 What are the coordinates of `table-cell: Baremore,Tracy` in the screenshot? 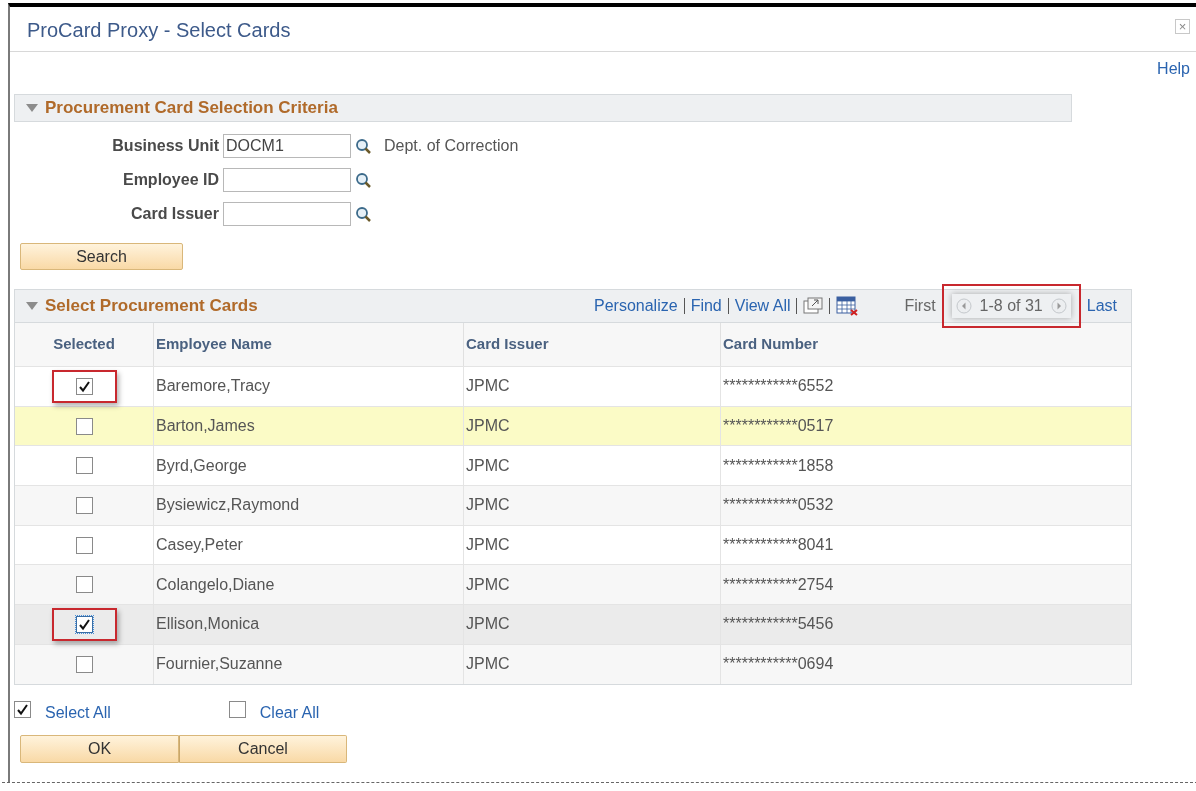 It's located at (308, 386).